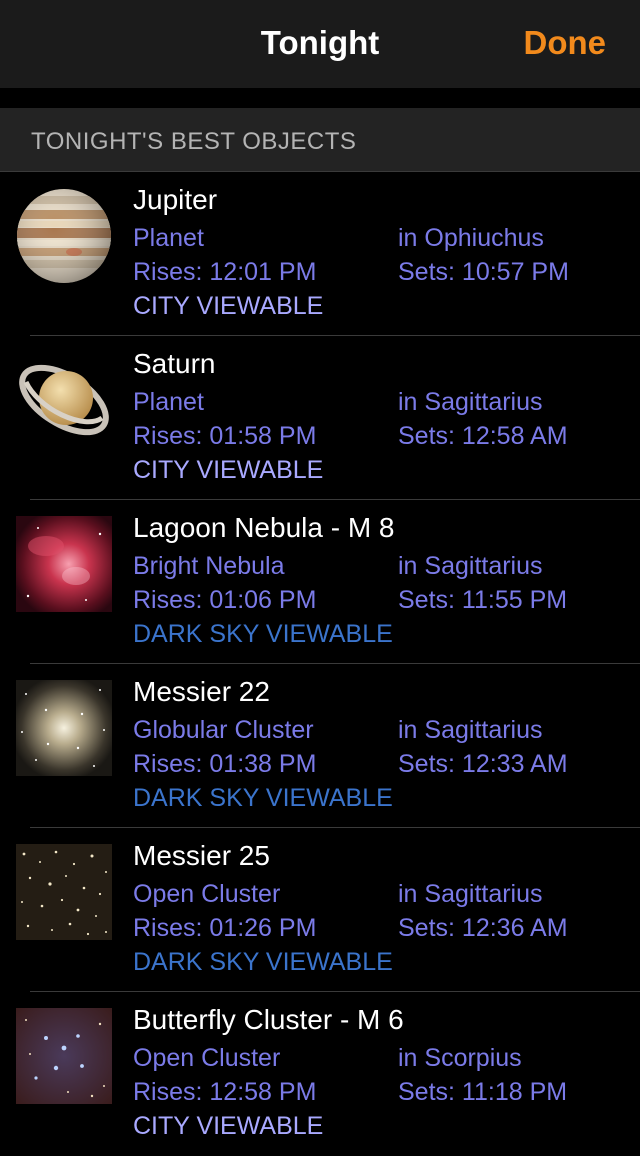  What do you see at coordinates (64, 236) in the screenshot?
I see `jupiter-icon` at bounding box center [64, 236].